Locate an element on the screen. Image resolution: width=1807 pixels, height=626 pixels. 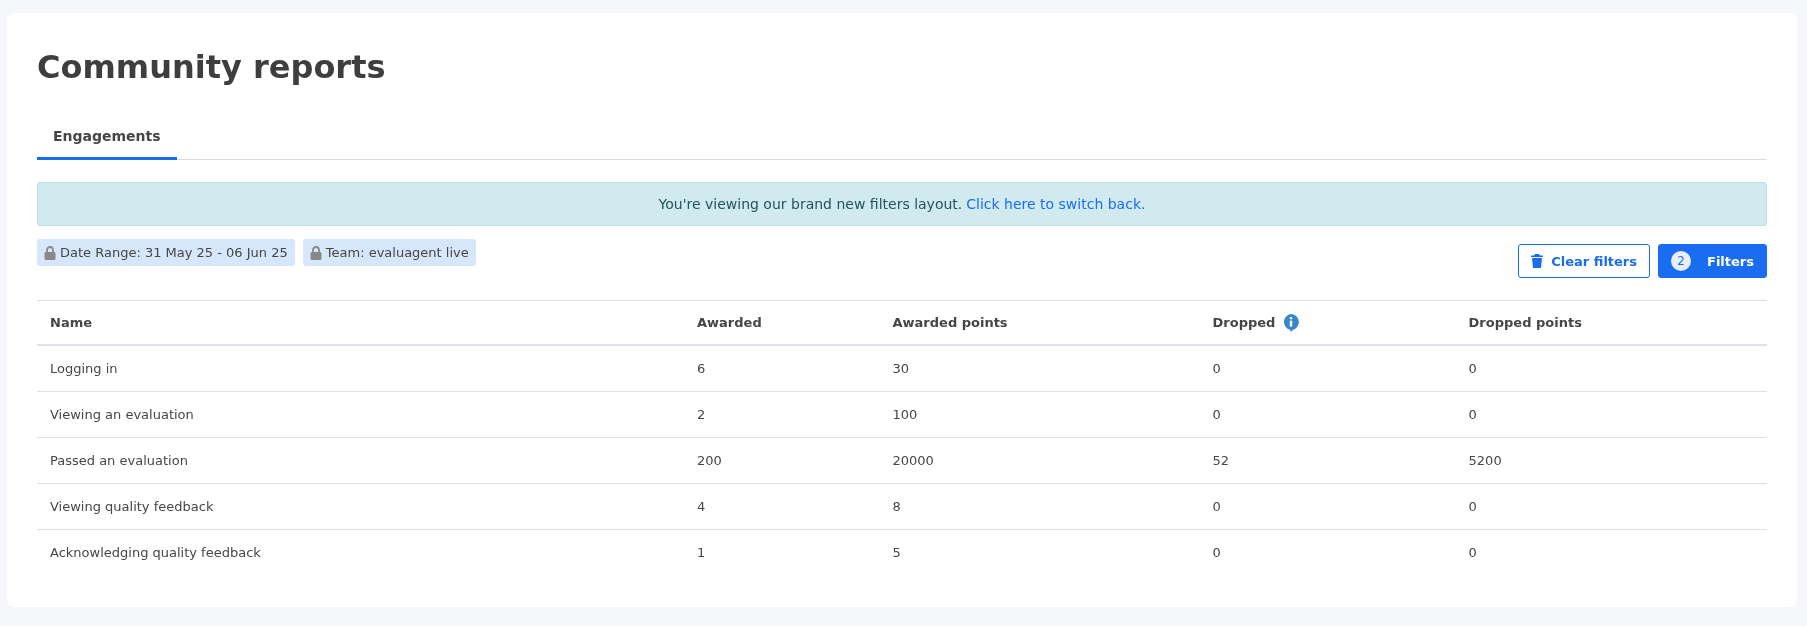
trash-icon is located at coordinates (1537, 261).